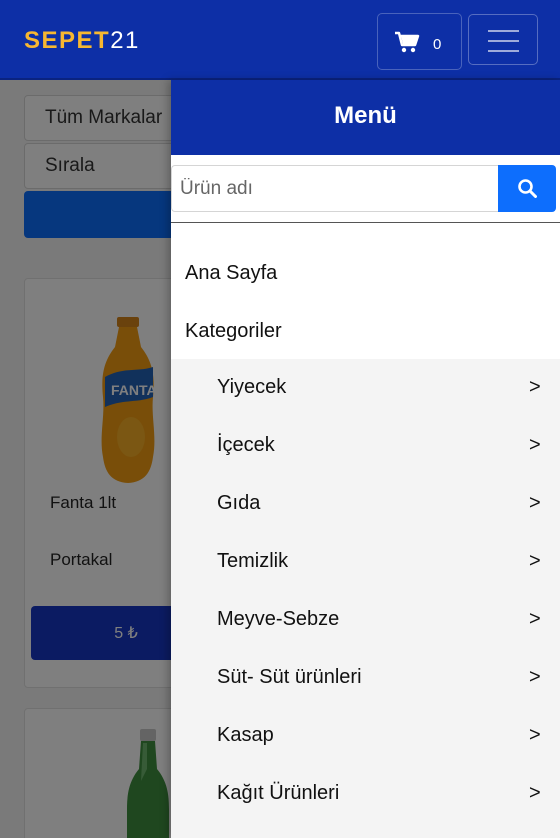 This screenshot has height=838, width=560. Describe the element at coordinates (280, 40) in the screenshot. I see `top-navbar: SEPET21 0` at that location.